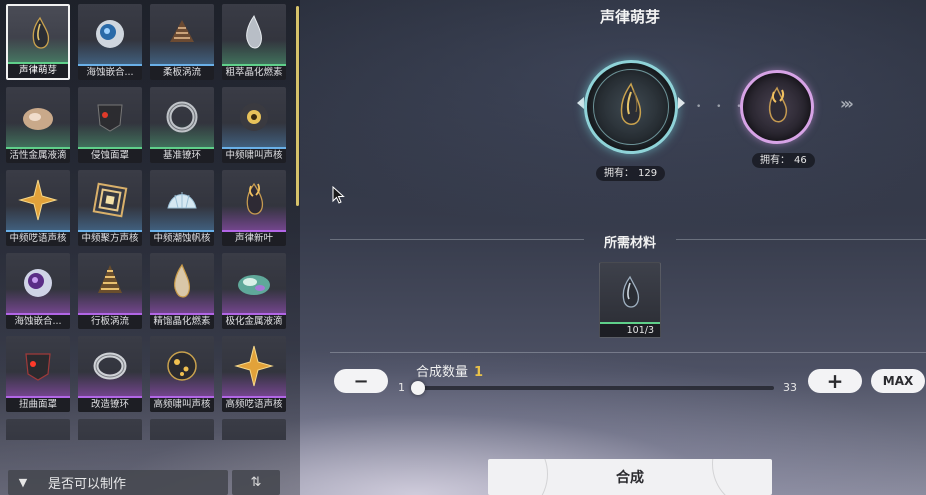  I want to click on arrow-left-icon, so click(580, 103).